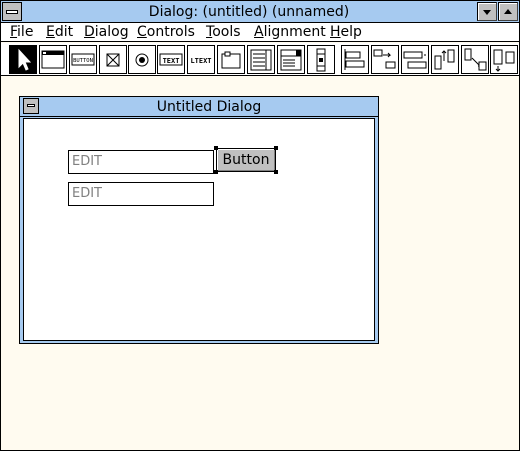 This screenshot has height=451, width=520. I want to click on menu-controls: Controls, so click(166, 32).